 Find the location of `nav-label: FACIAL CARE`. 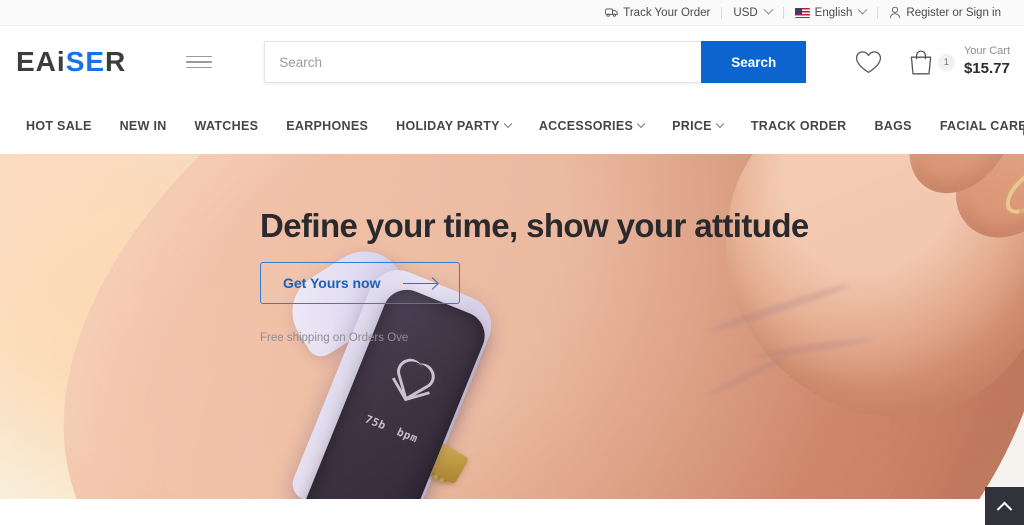

nav-label: FACIAL CARE is located at coordinates (981, 126).